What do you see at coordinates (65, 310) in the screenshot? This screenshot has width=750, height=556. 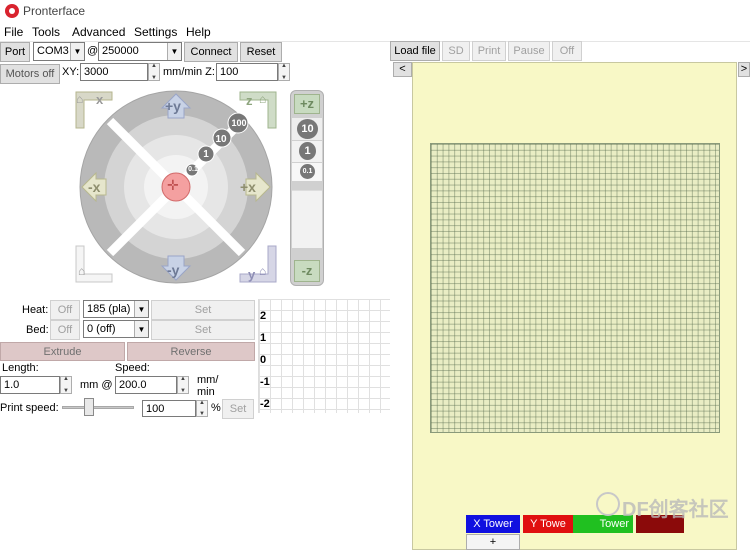 I see `heat-off-button: Off` at bounding box center [65, 310].